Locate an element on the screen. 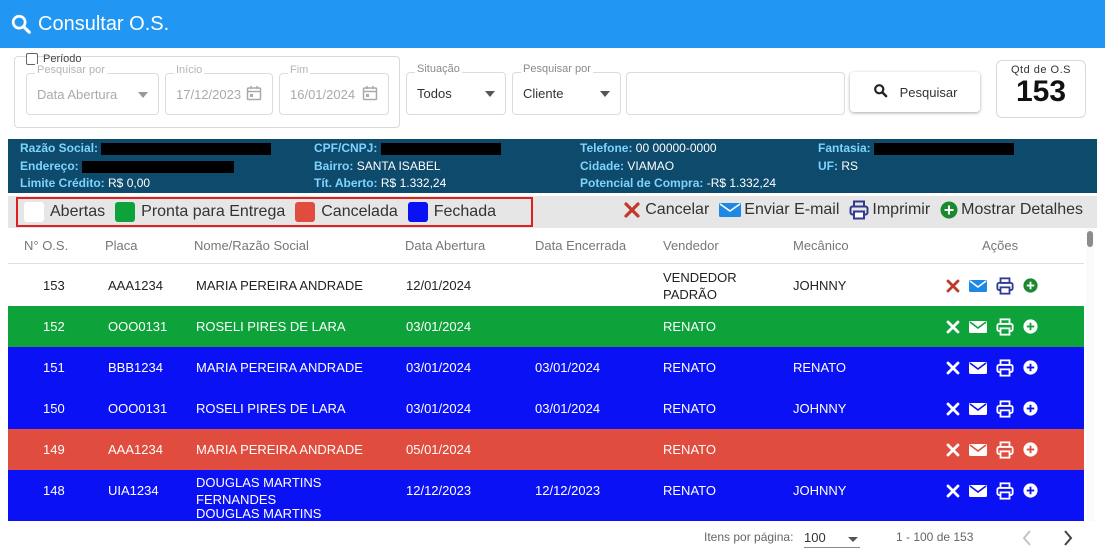  fim-date-field: Fim 16/01/2024 is located at coordinates (334, 89).